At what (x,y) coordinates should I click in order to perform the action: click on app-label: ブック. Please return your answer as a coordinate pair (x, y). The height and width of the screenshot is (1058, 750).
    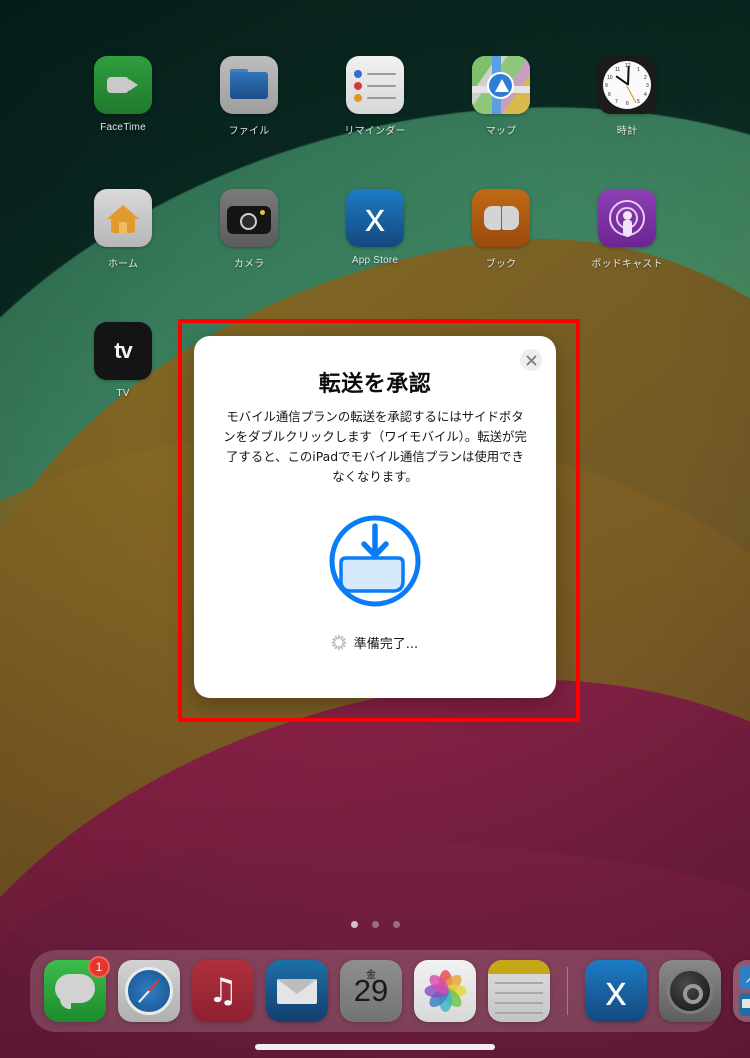
    Looking at the image, I should click on (501, 264).